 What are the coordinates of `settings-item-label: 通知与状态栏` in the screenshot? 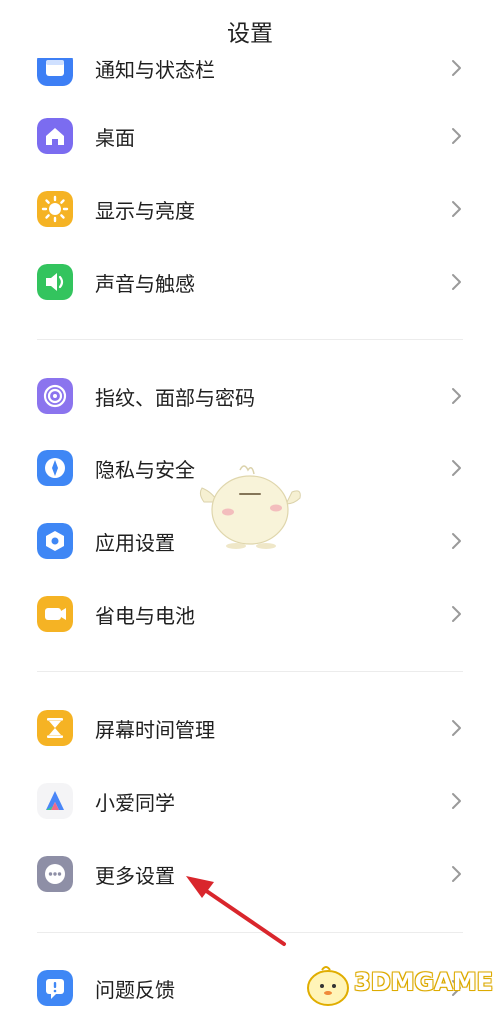 It's located at (155, 70).